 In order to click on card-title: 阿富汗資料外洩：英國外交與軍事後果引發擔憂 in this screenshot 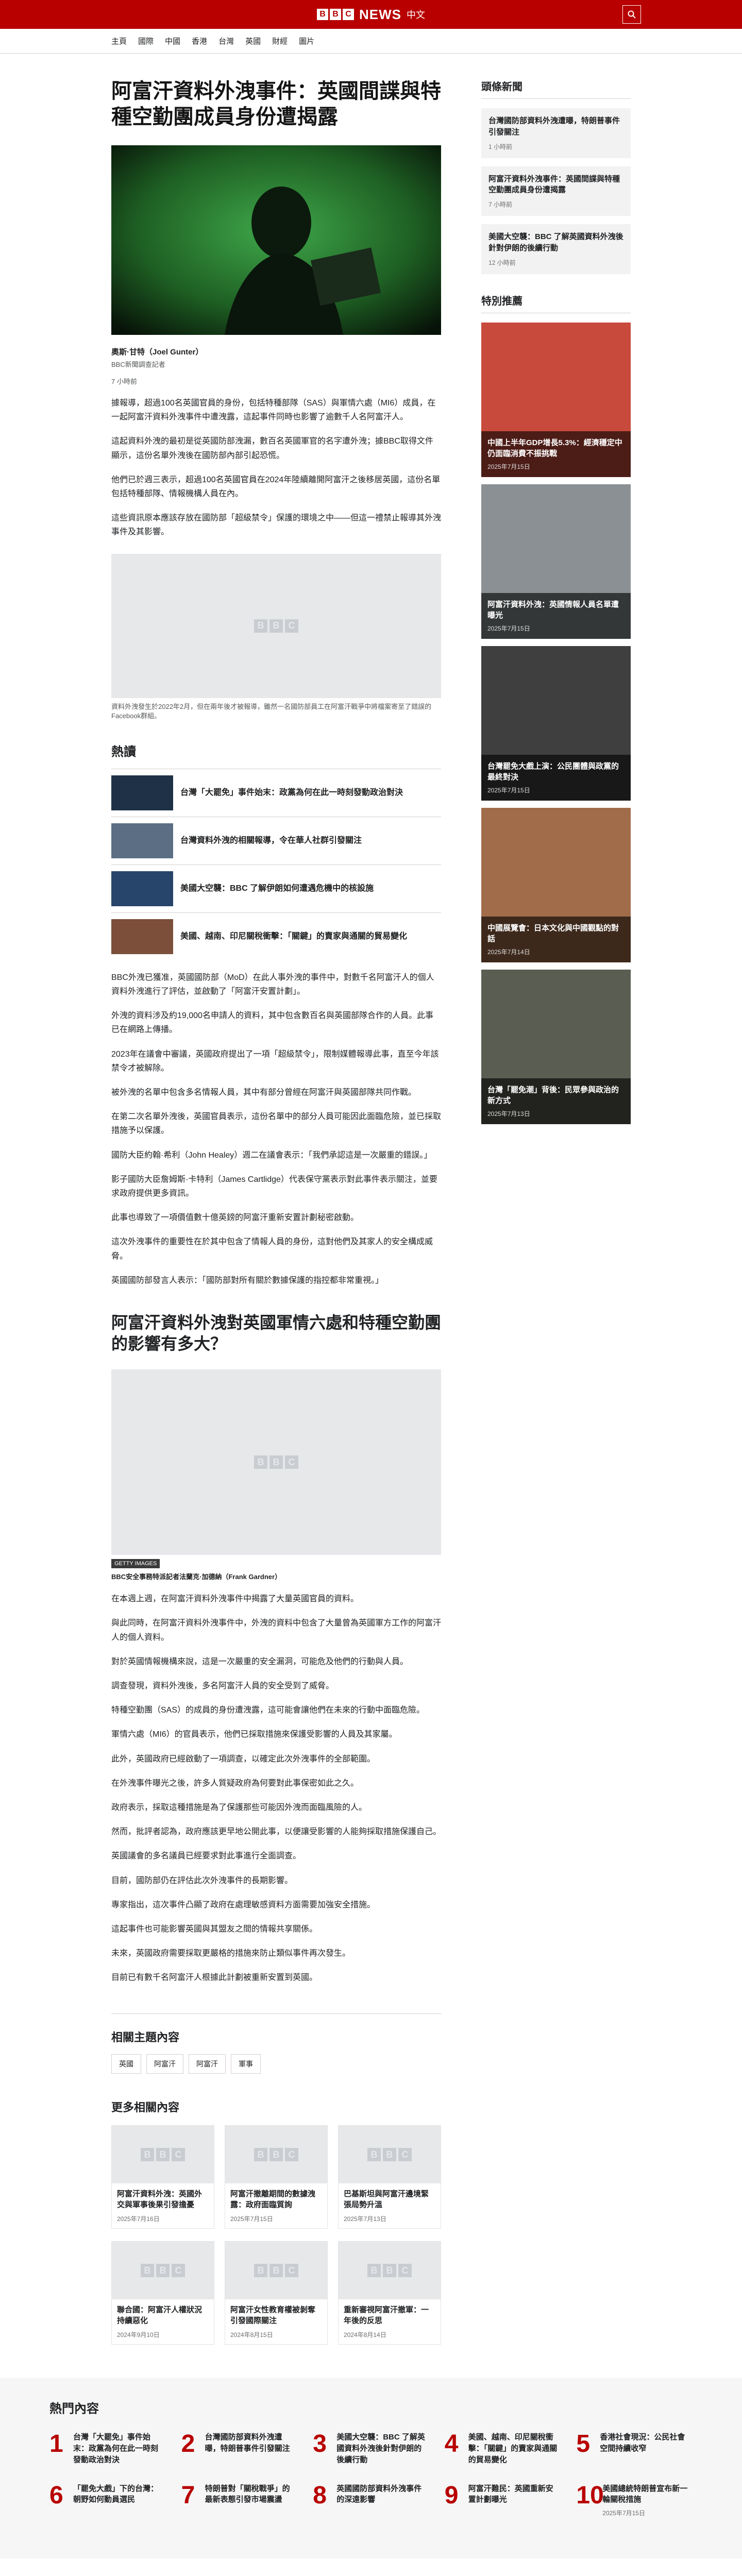, I will do `click(160, 2200)`.